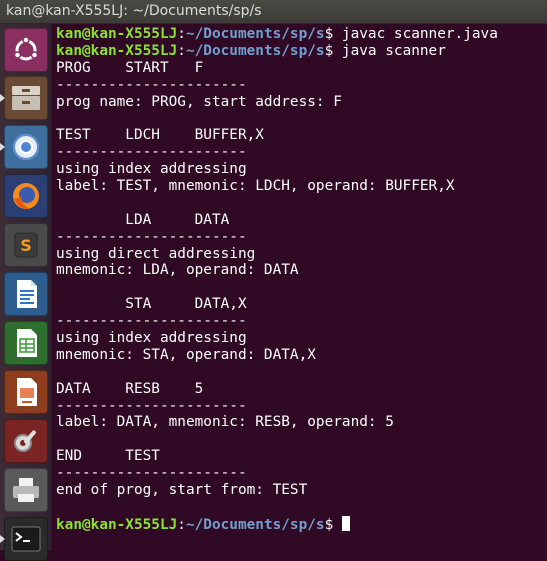 Image resolution: width=547 pixels, height=561 pixels. What do you see at coordinates (160, 135) in the screenshot?
I see `output-line: TEST LDCH BUFFER,X` at bounding box center [160, 135].